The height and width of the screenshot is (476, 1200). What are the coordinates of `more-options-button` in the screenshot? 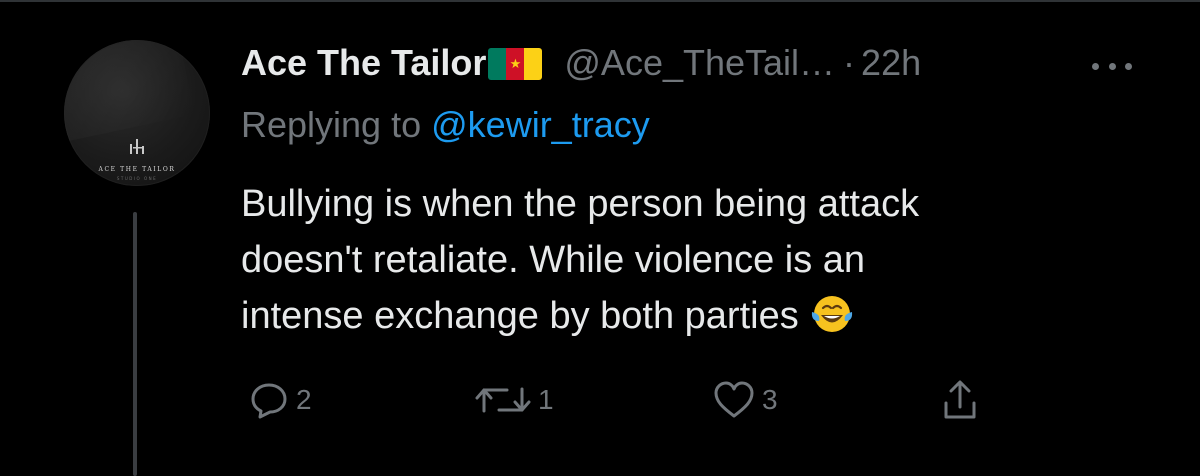 It's located at (1112, 66).